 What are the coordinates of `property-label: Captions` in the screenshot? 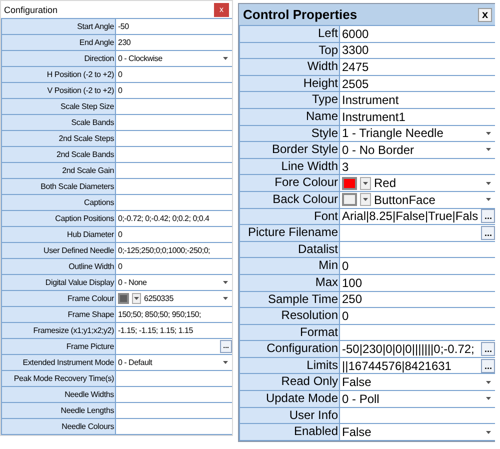 It's located at (58, 202).